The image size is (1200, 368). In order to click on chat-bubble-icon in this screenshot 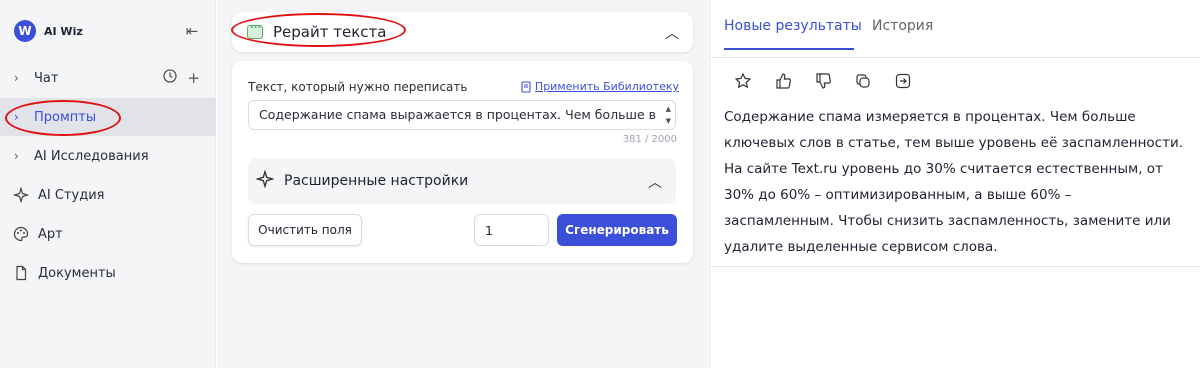, I will do `click(255, 29)`.